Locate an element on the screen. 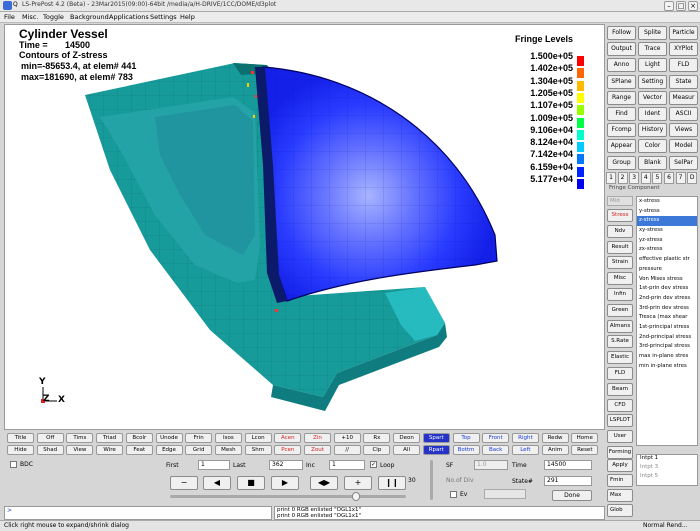 This screenshot has height=531, width=700. component-list-item: z-stress is located at coordinates (667, 221).